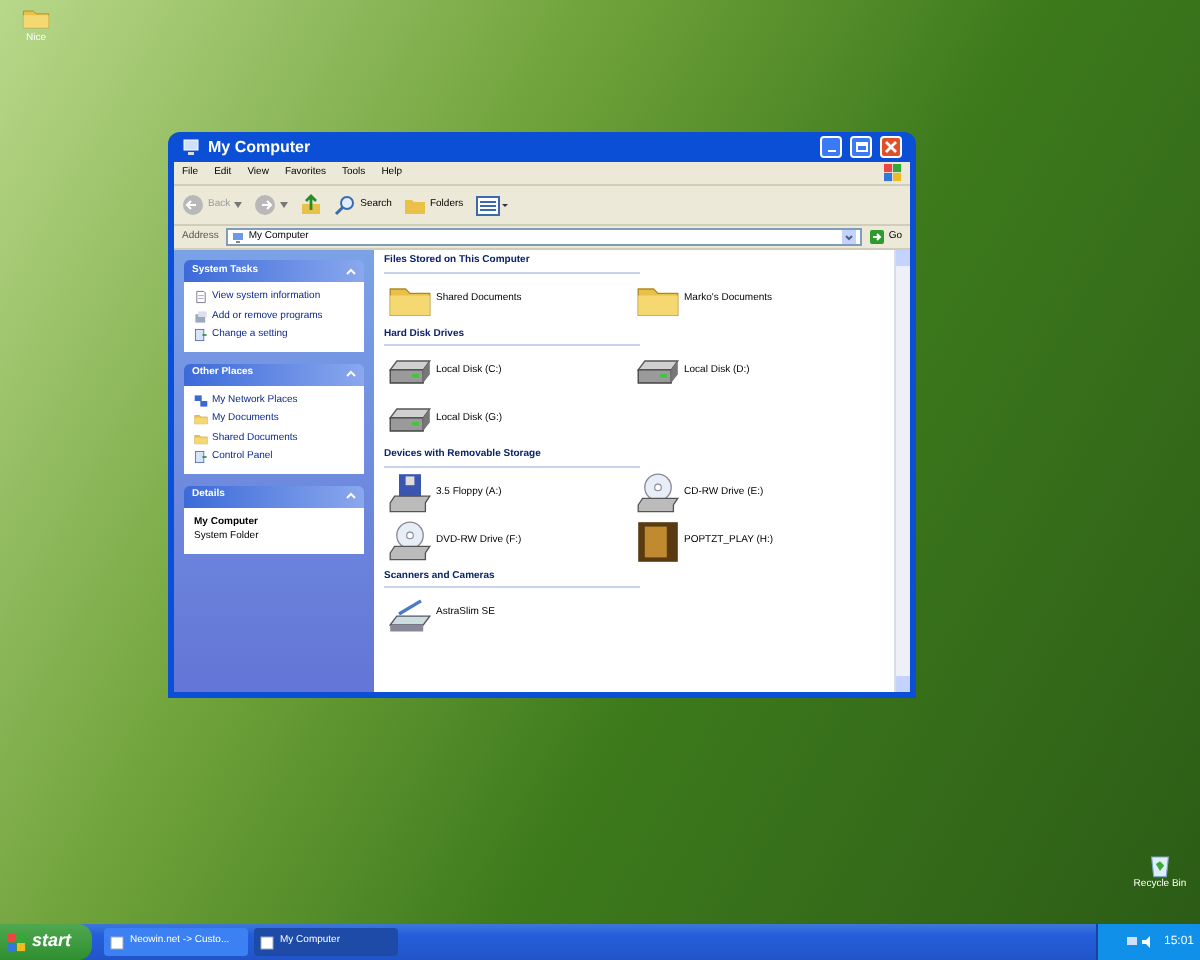  What do you see at coordinates (410, 493) in the screenshot?
I see `floppy-drive-icon` at bounding box center [410, 493].